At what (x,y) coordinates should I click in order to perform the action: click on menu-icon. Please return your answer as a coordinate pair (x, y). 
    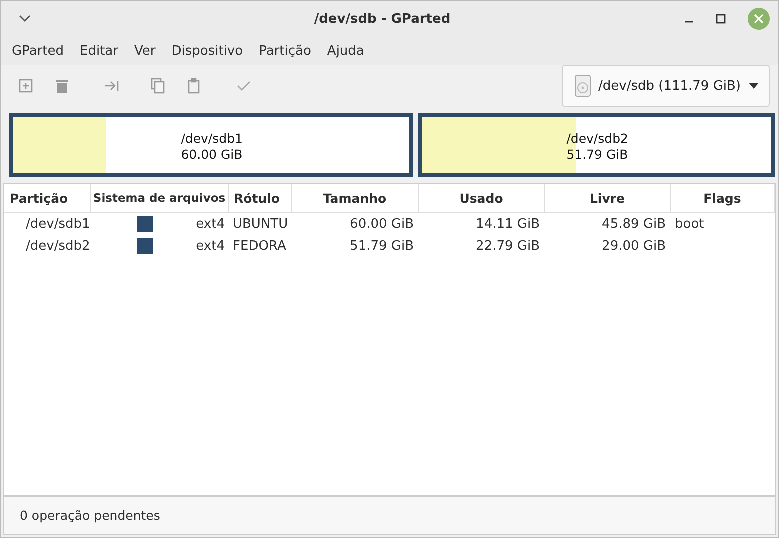
    Looking at the image, I should click on (25, 19).